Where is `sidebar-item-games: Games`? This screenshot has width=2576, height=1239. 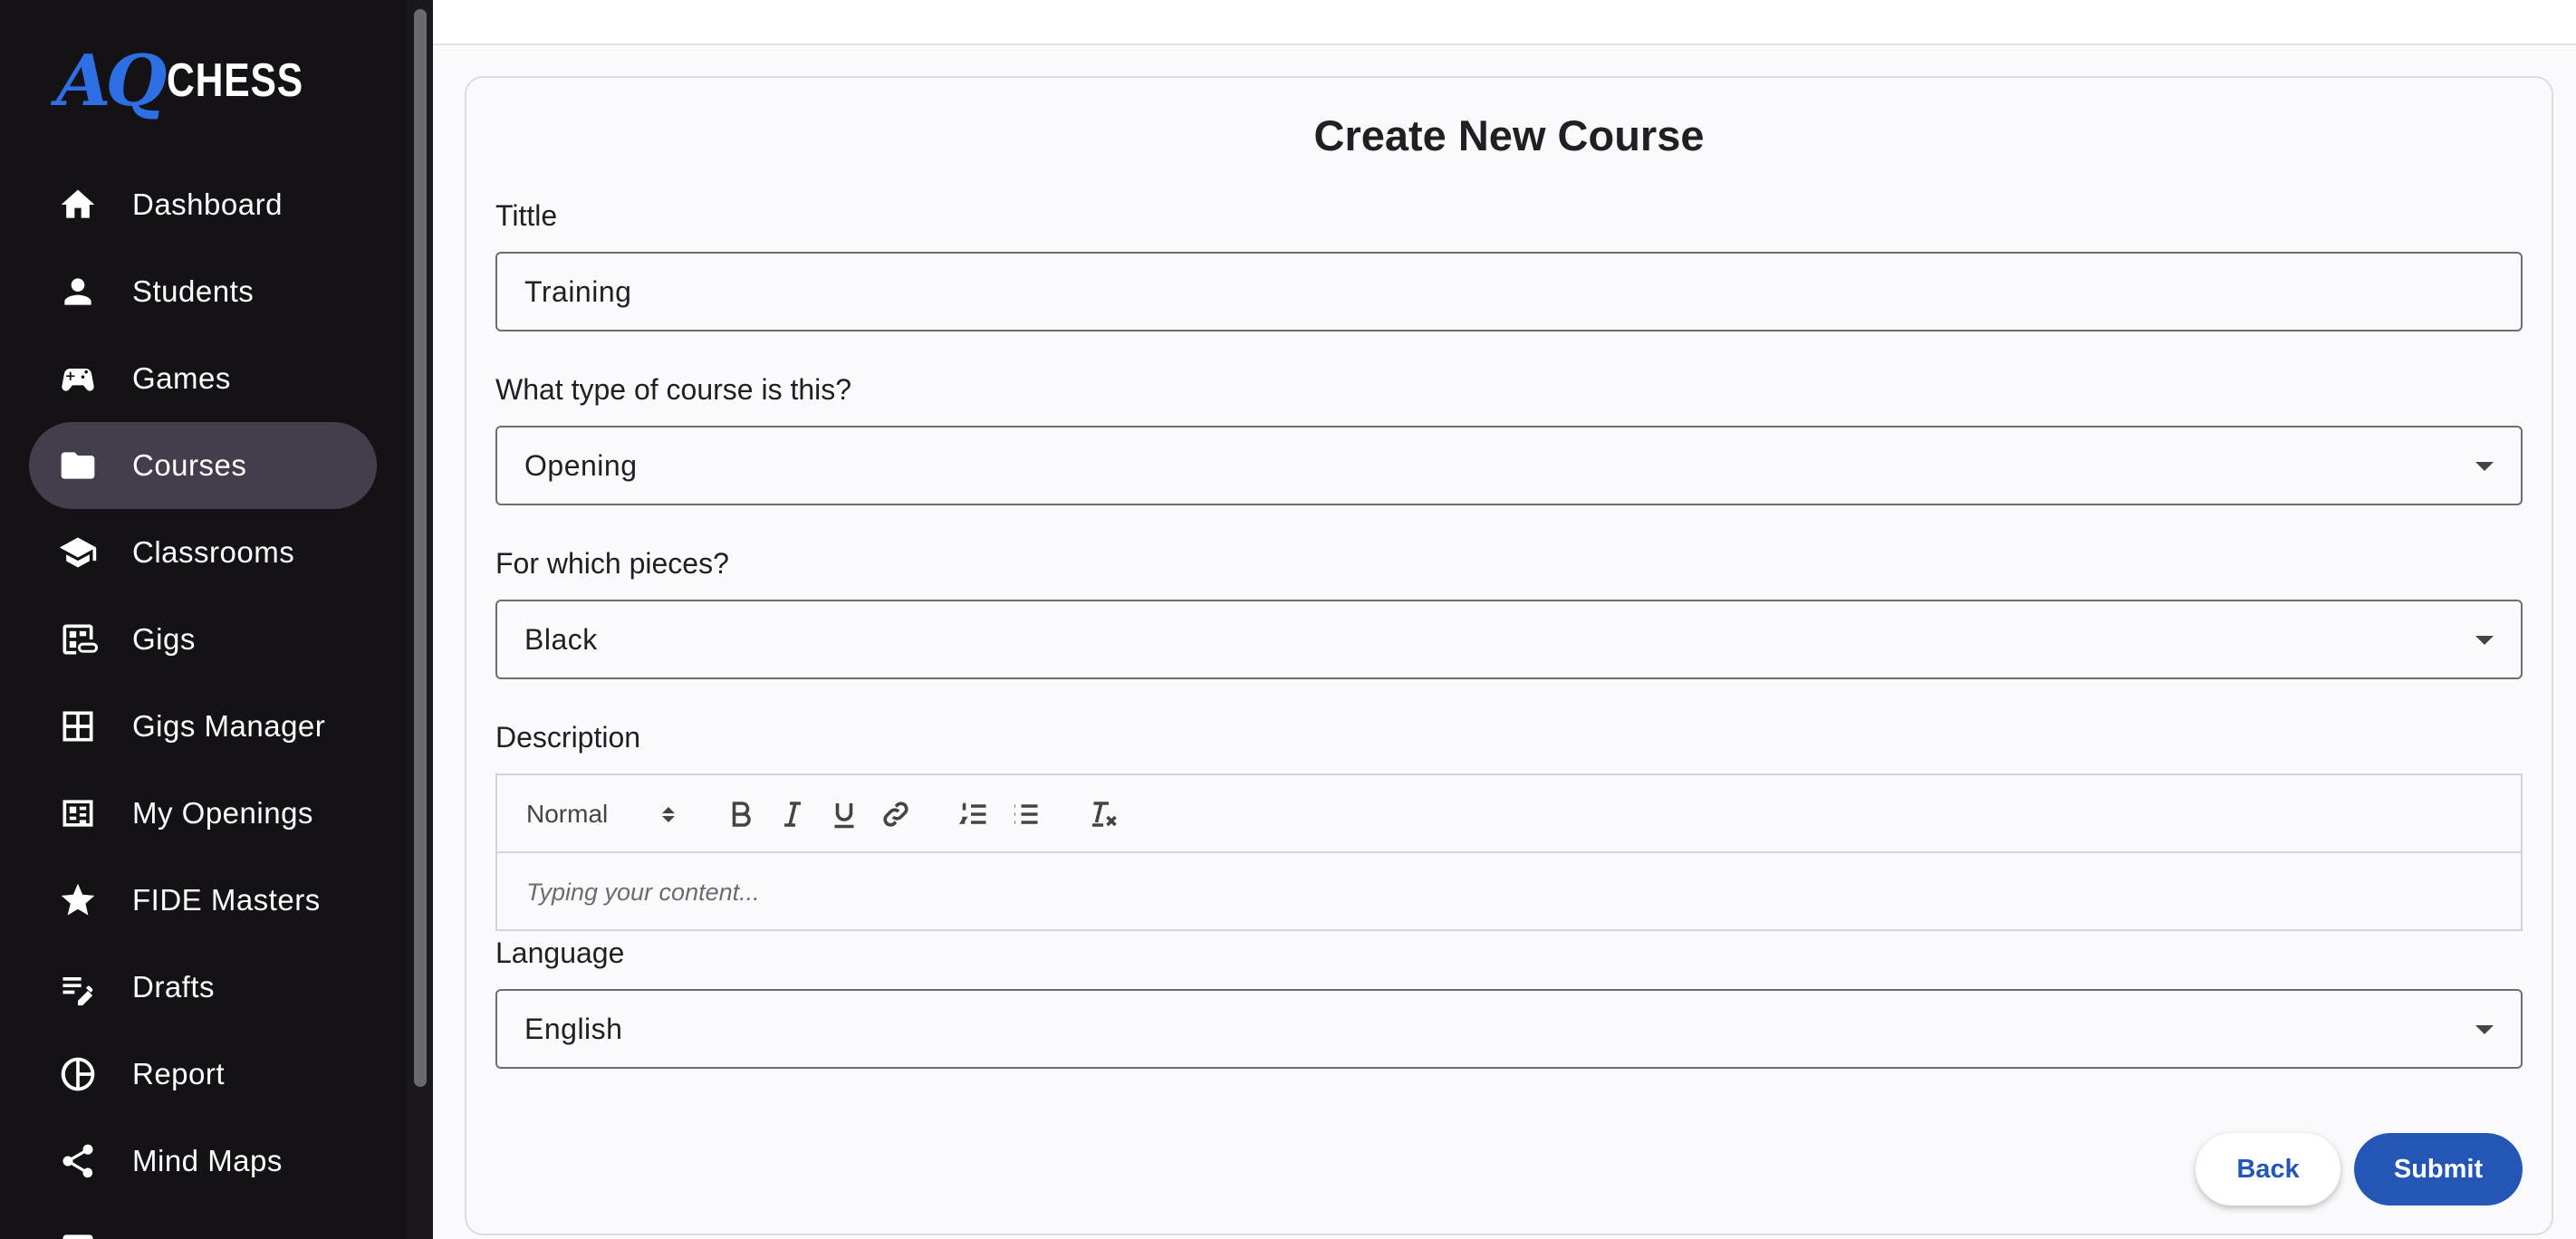
sidebar-item-games: Games is located at coordinates (203, 378).